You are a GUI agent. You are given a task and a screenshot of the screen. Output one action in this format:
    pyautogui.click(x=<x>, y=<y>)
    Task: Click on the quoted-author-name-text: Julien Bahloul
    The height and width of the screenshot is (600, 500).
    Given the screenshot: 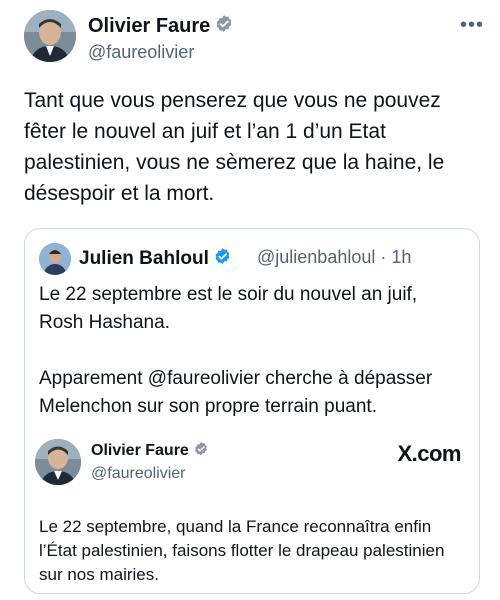 What is the action you would take?
    pyautogui.click(x=144, y=258)
    